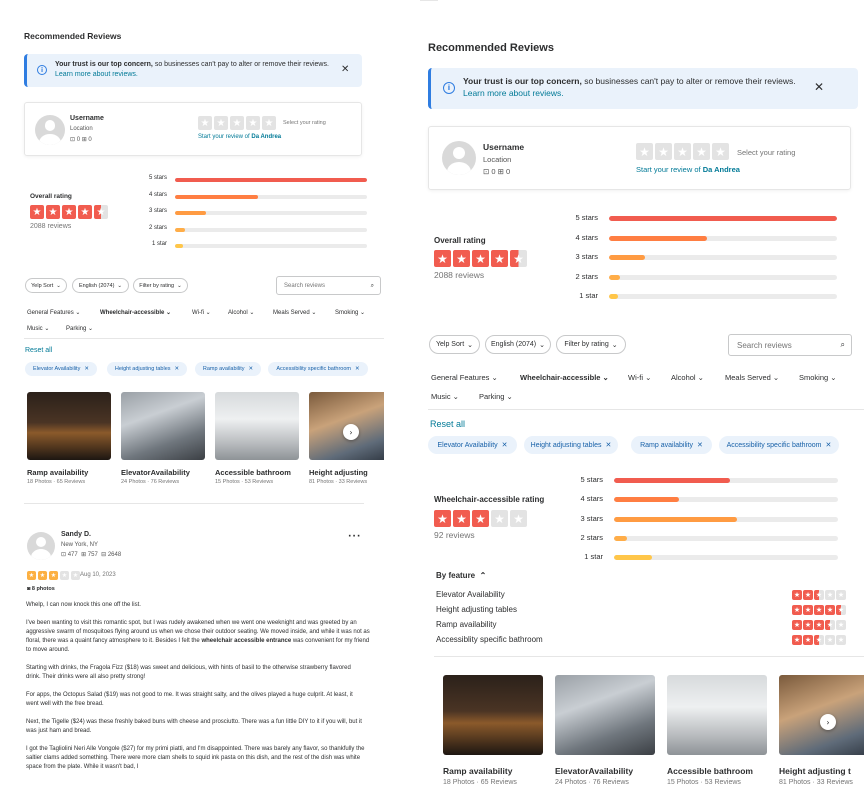  I want to click on by-feature-toggle: By feature ⌃, so click(461, 575).